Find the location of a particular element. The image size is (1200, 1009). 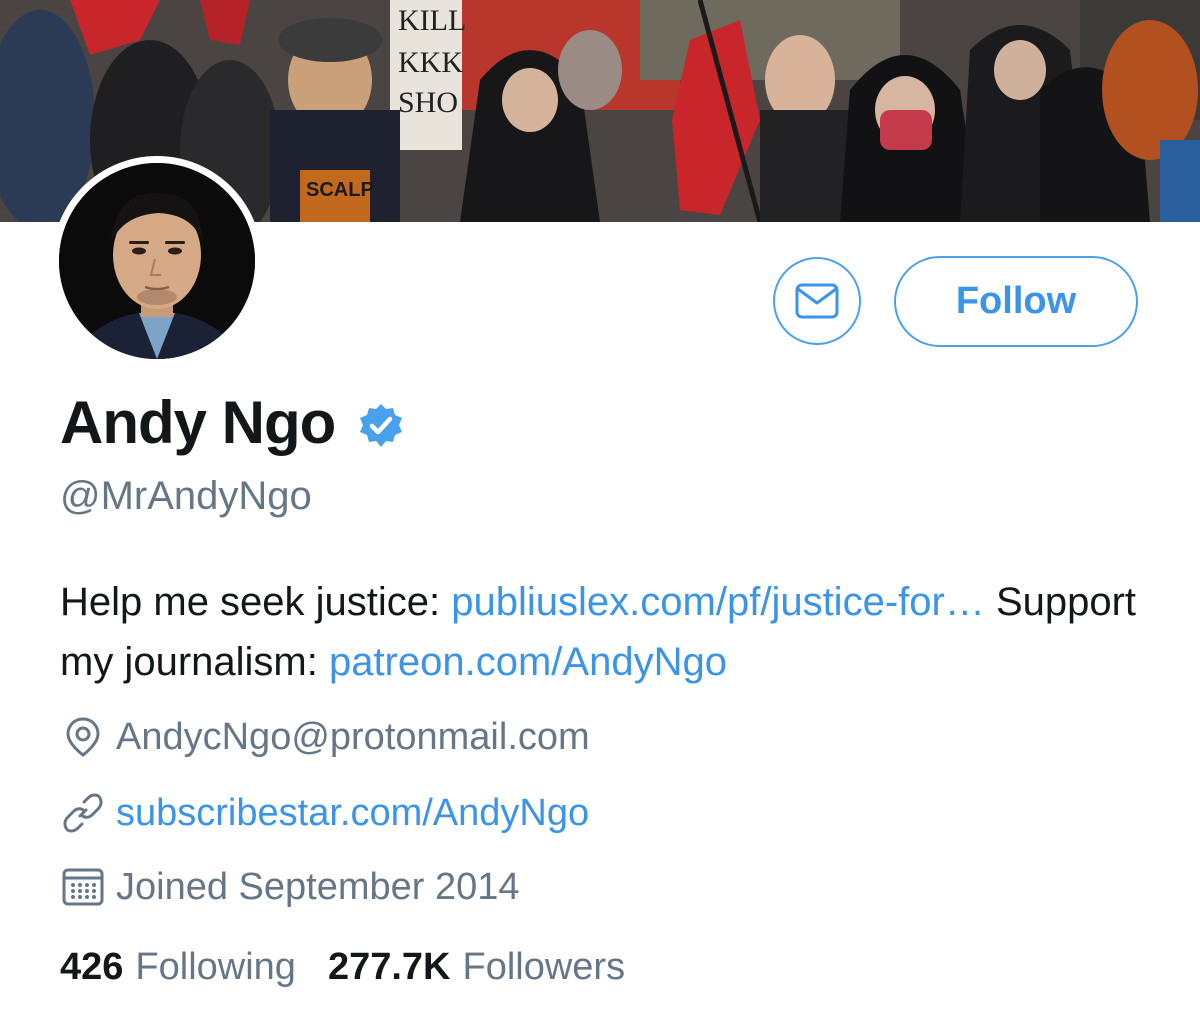

profile-joined: Joined September 2014 is located at coordinates (290, 887).